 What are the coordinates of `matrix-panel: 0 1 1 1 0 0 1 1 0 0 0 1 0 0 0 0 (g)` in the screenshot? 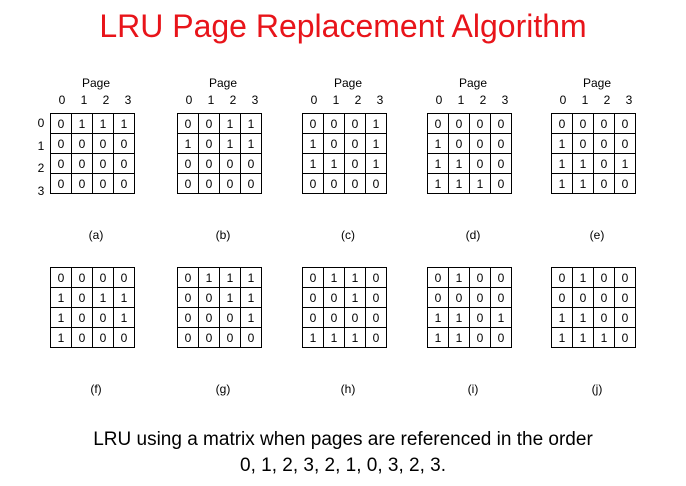 It's located at (223, 331).